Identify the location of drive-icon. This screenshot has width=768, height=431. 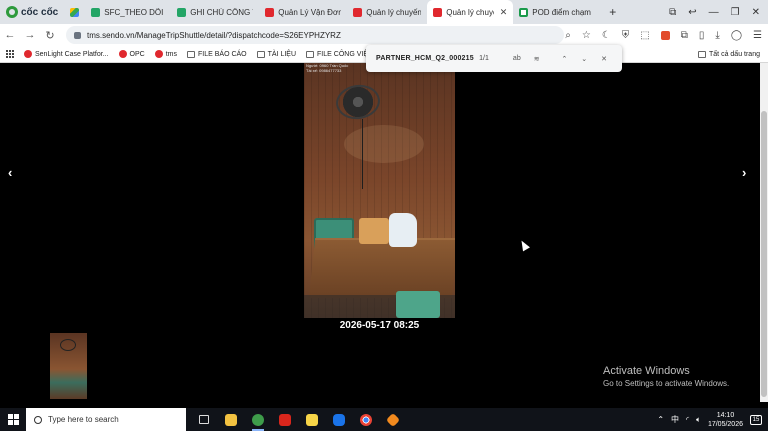
(75, 12).